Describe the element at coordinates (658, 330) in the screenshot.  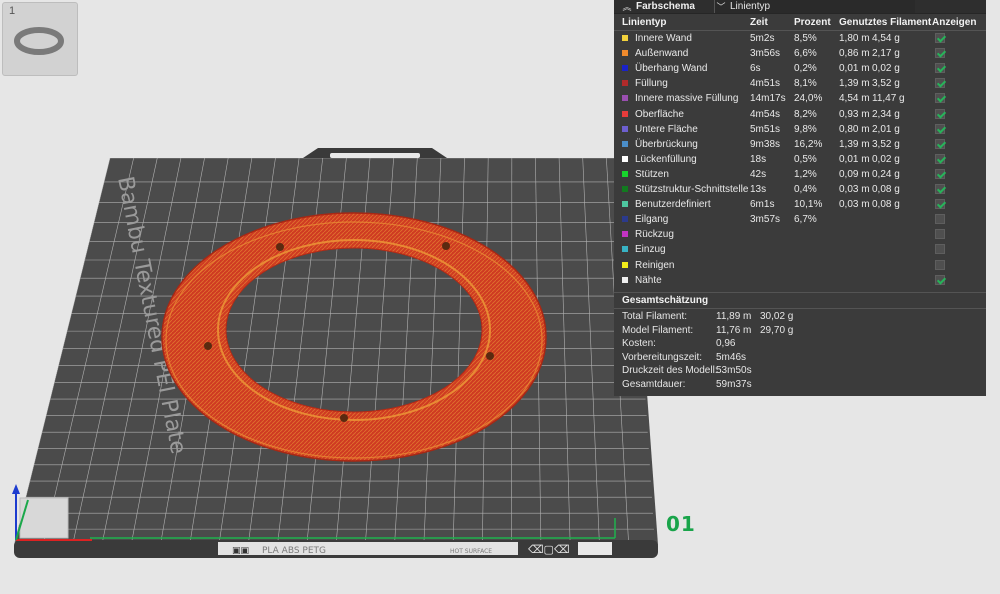
I see `summary-label: Model Filament:` at that location.